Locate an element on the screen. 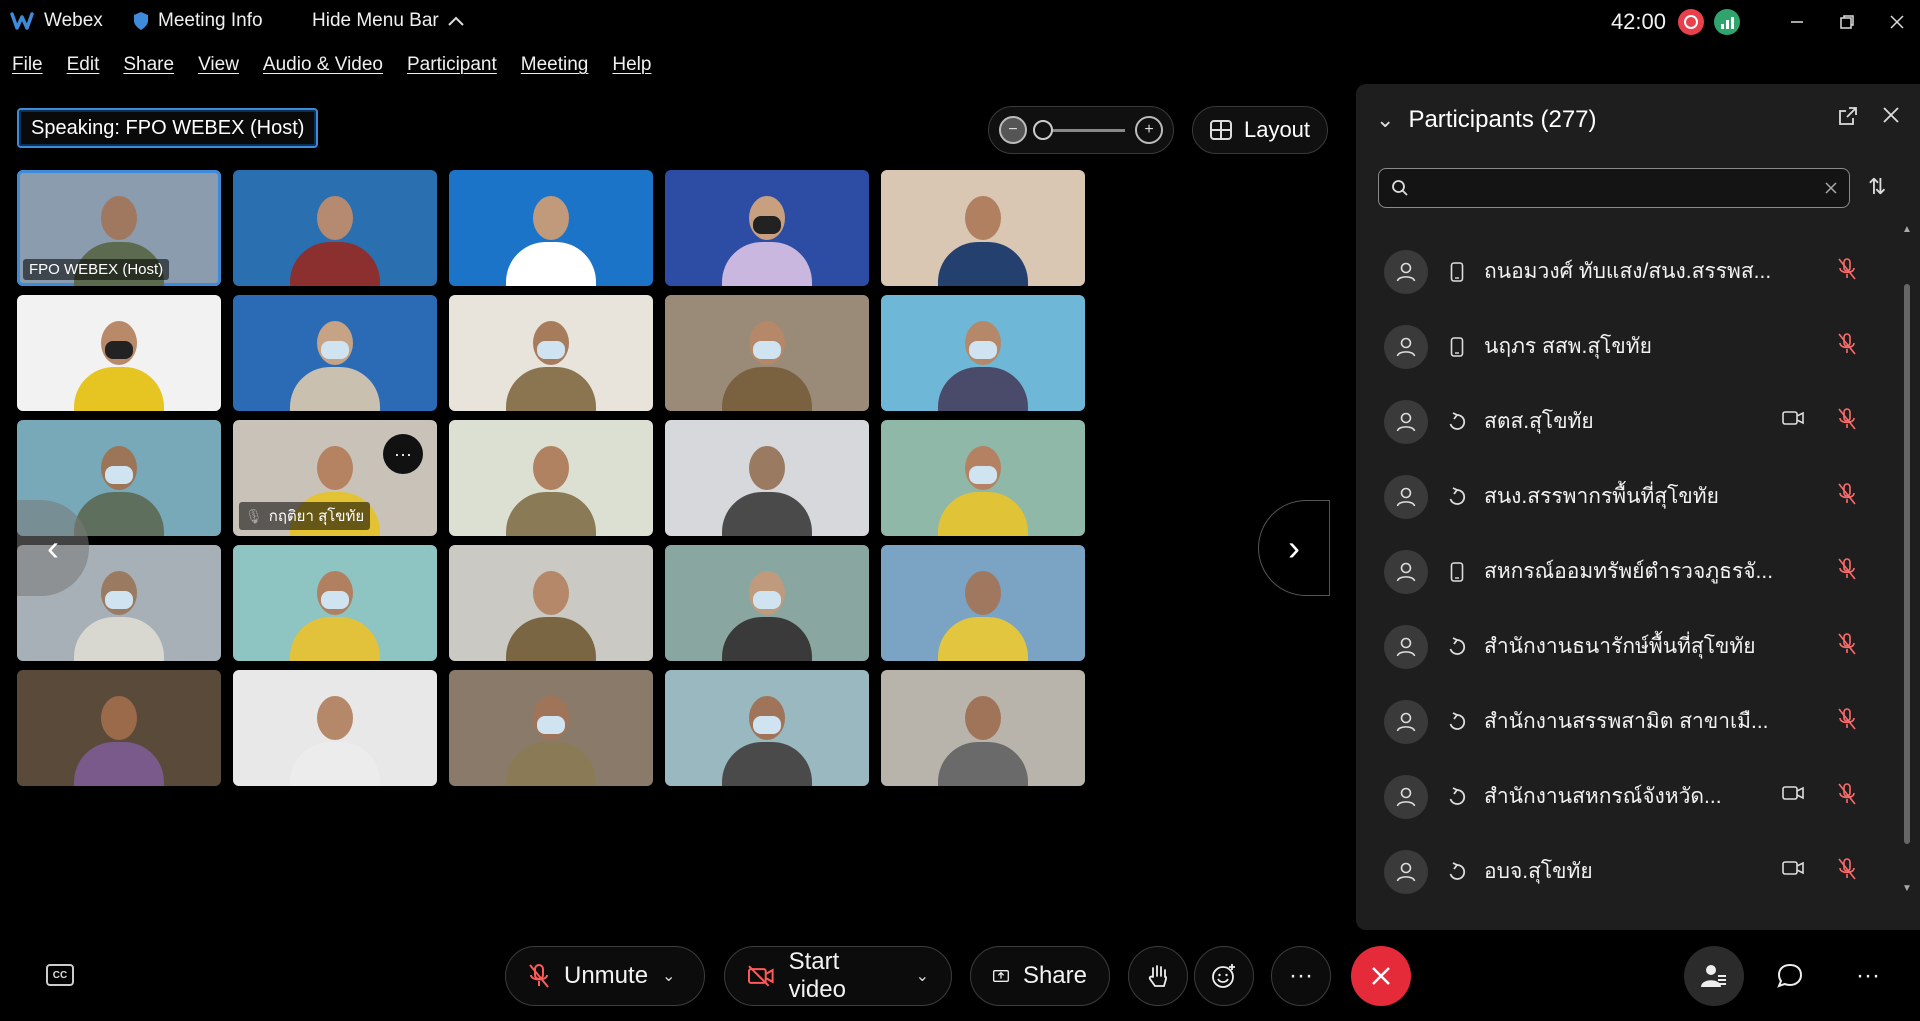  menu-participant: Participant is located at coordinates (452, 65).